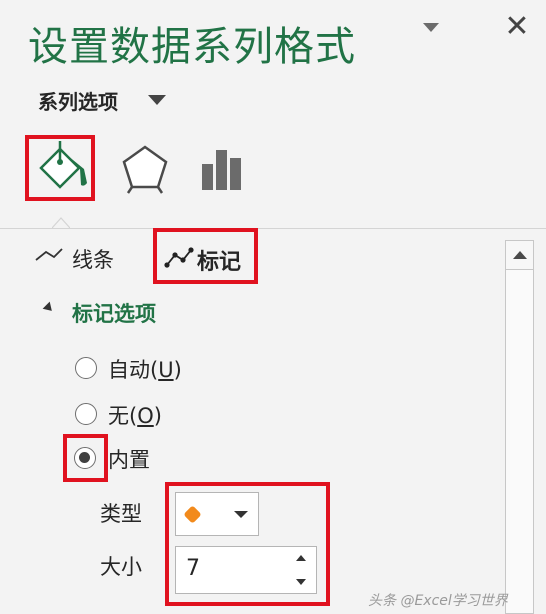 The image size is (546, 614). I want to click on divider, so click(273, 228).